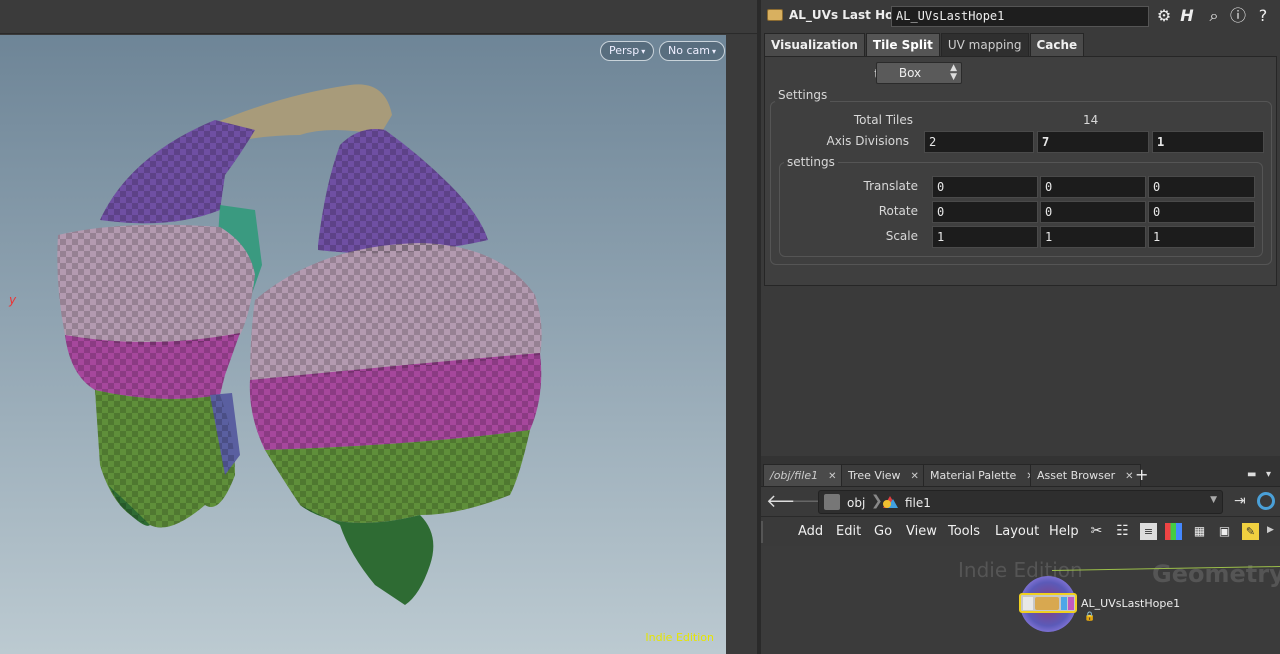 The image size is (1280, 654). I want to click on grid-layout-icon: ▦, so click(1199, 531).